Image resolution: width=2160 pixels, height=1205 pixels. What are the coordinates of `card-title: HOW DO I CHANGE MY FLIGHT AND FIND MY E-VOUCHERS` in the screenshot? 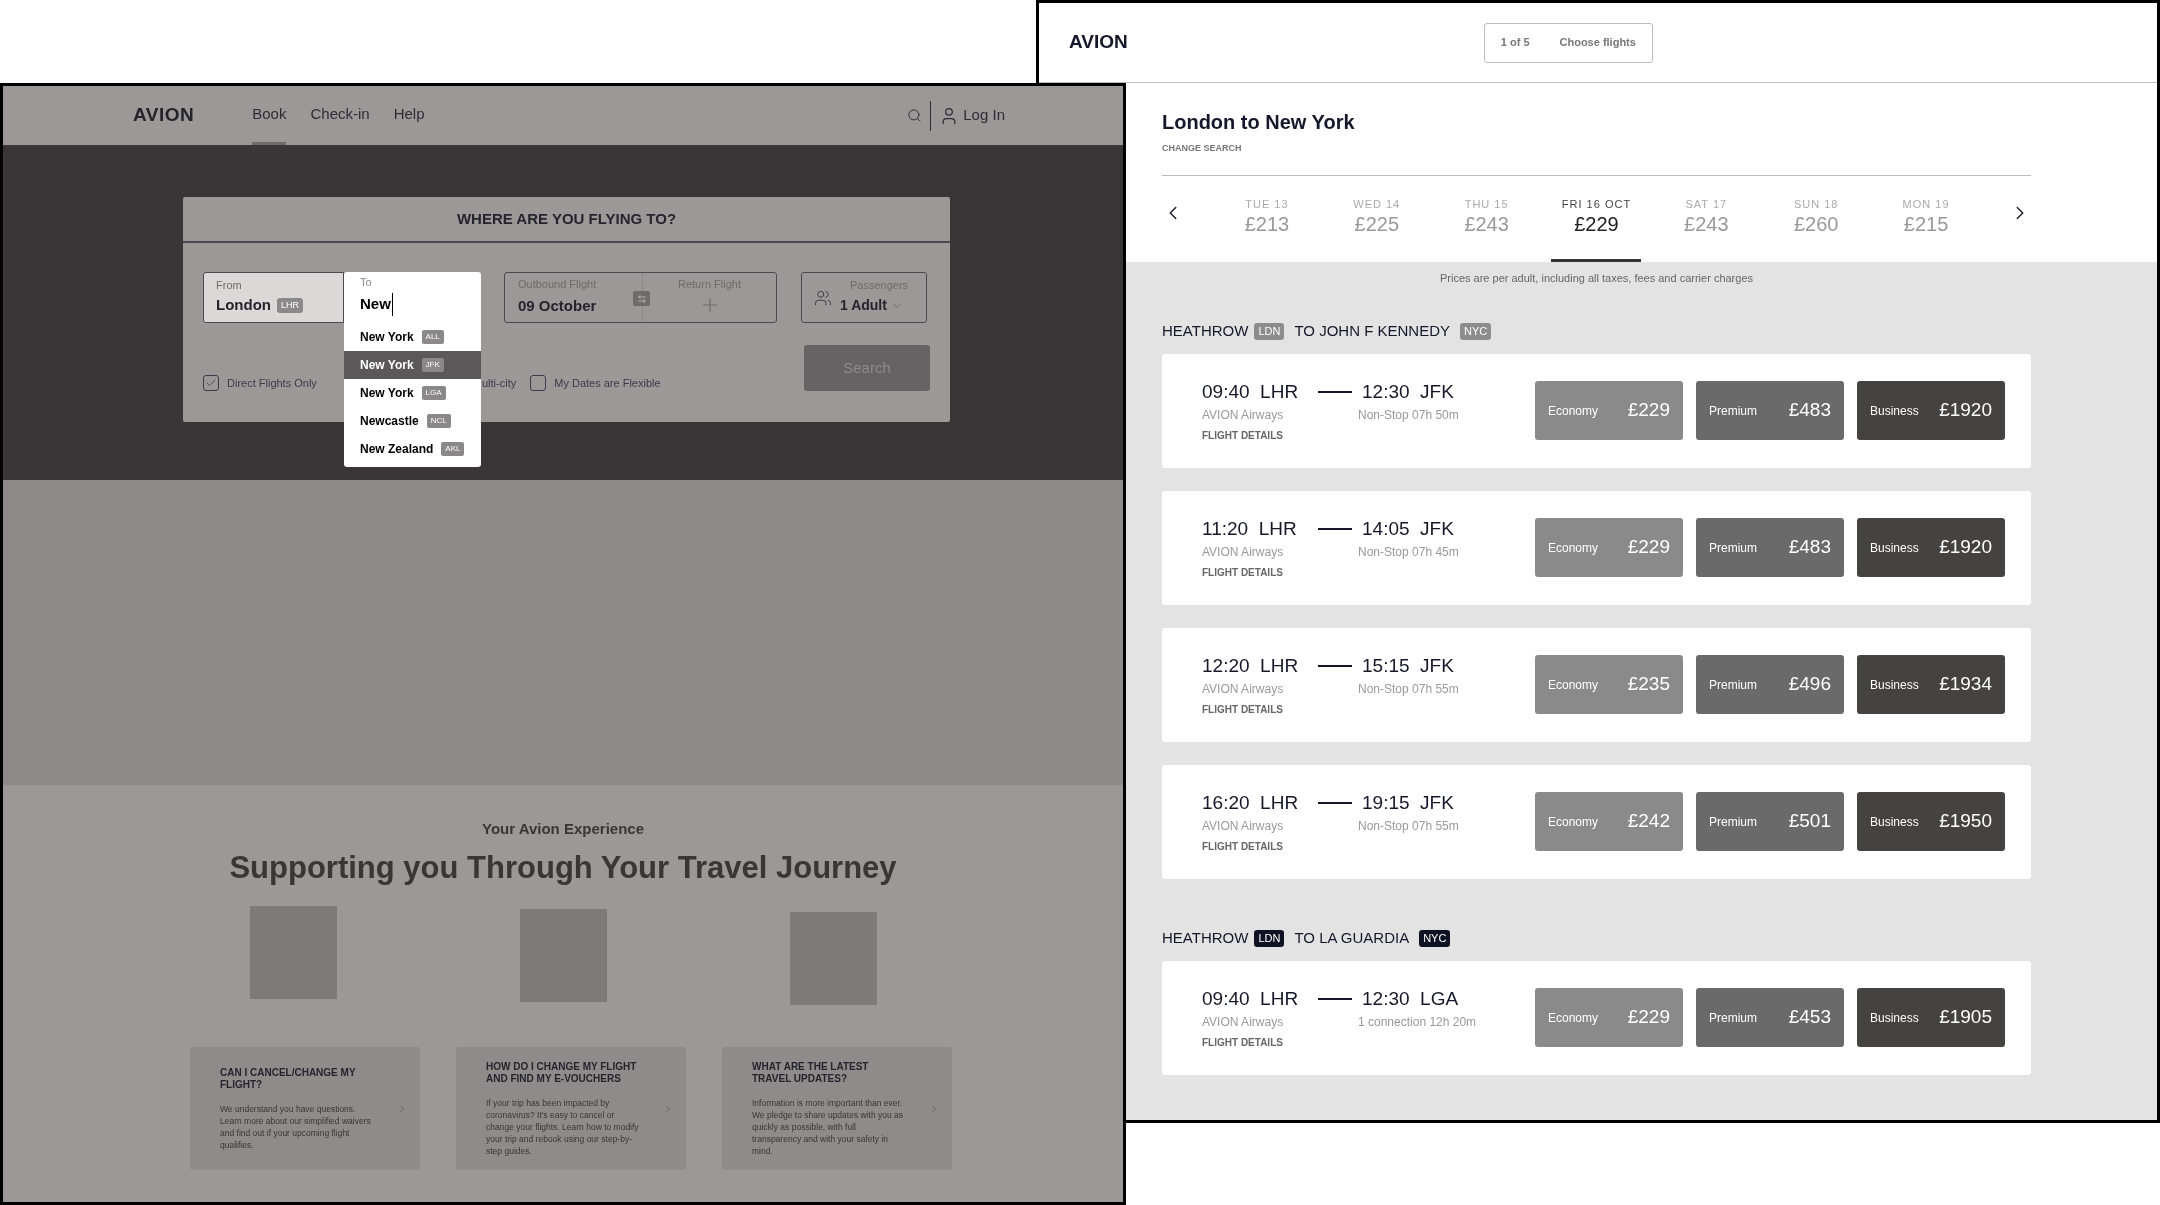 It's located at (562, 1072).